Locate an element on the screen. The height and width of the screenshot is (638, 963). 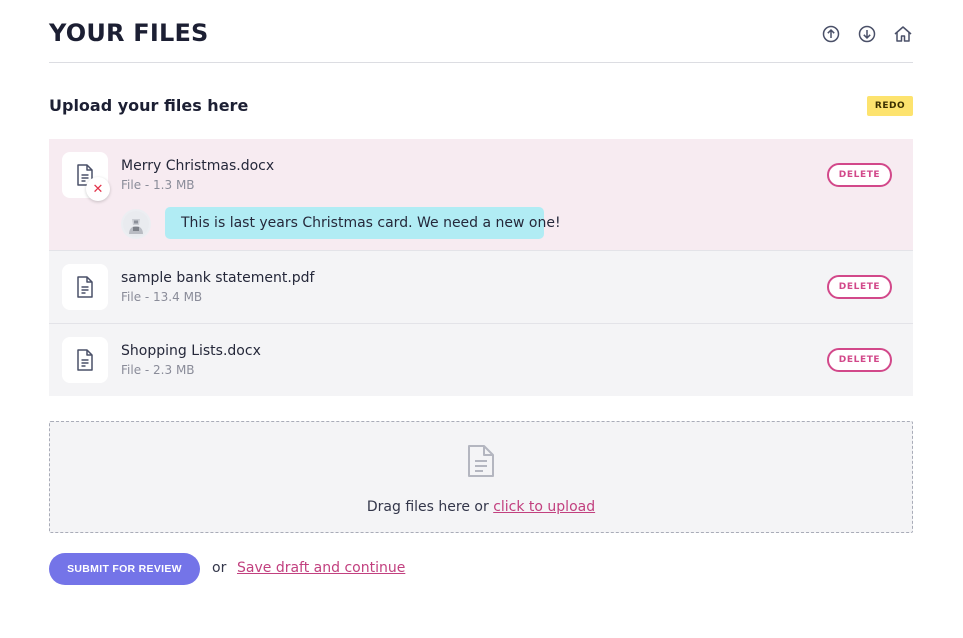
dropzone-text: Drag files here or click to upload is located at coordinates (481, 507).